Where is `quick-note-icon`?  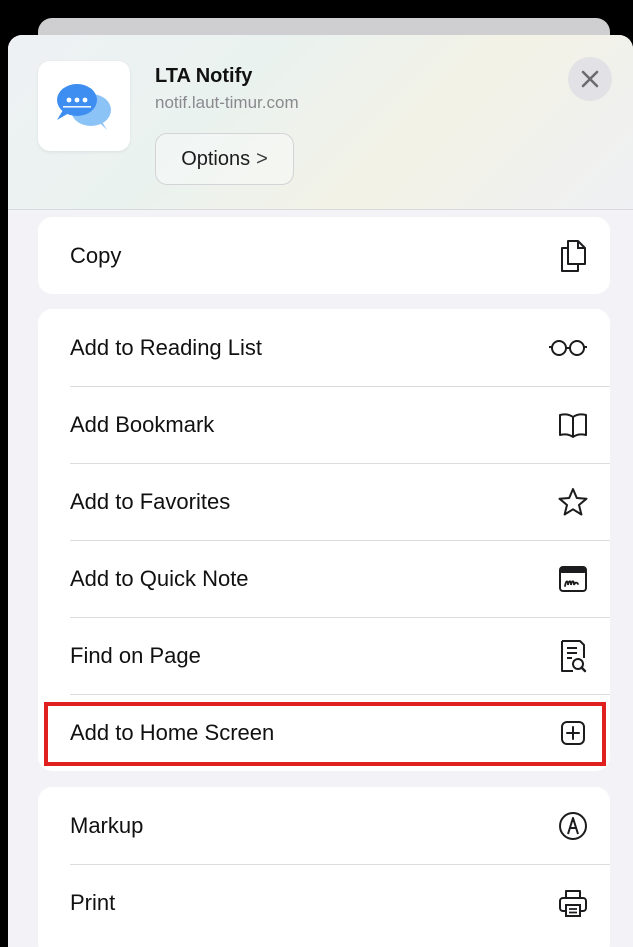
quick-note-icon is located at coordinates (573, 579).